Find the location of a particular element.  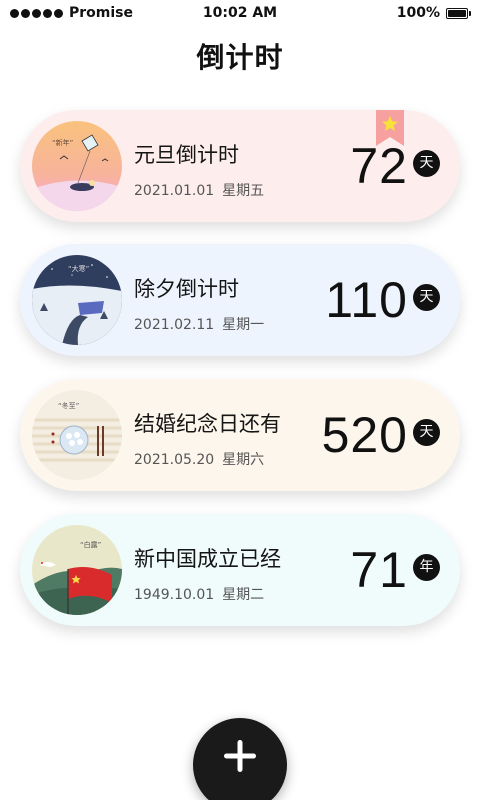

status-bar: Promise 10:02 AM 100% is located at coordinates (240, 14).